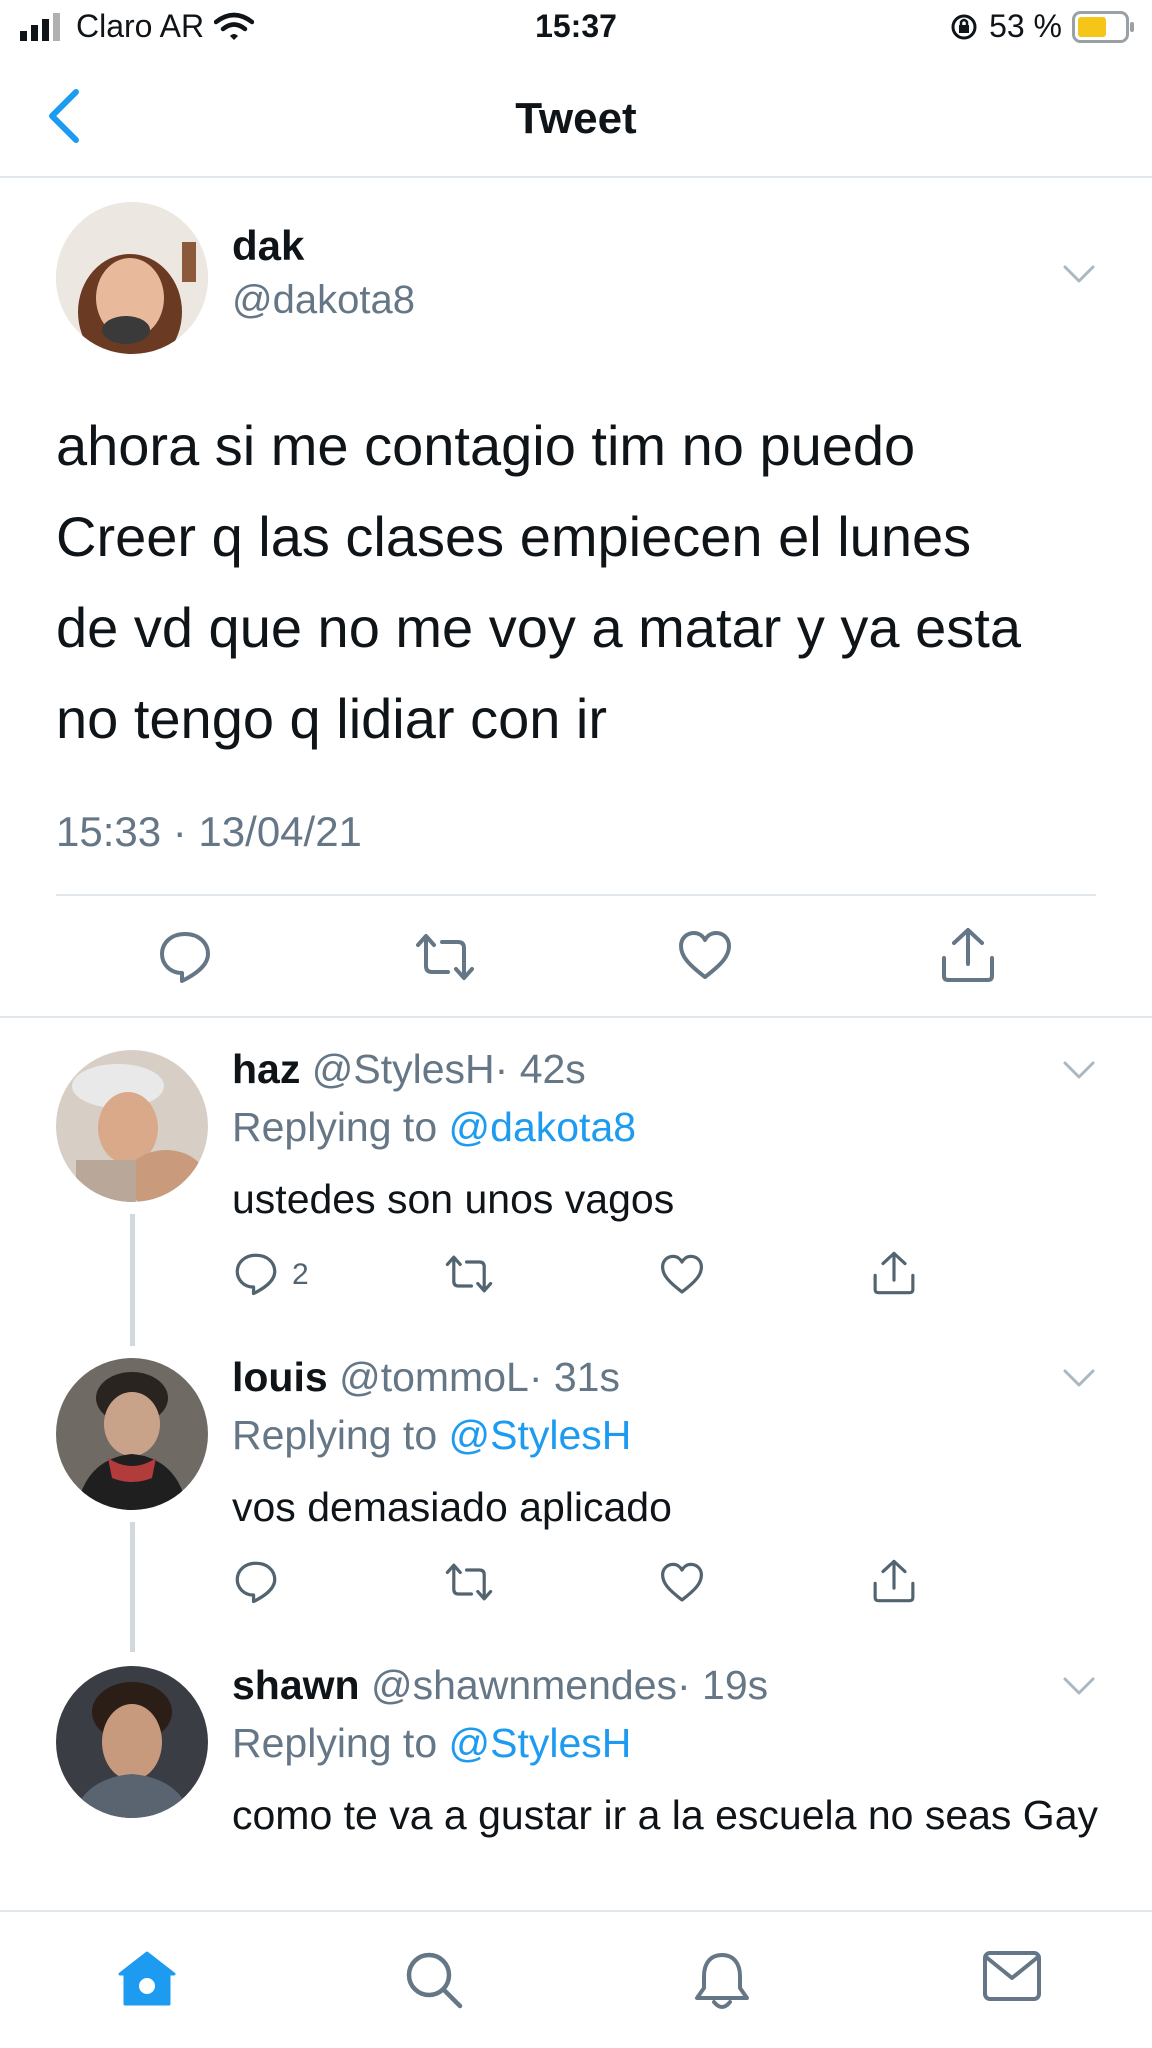 Image resolution: width=1152 pixels, height=2048 pixels. Describe the element at coordinates (574, 1377) in the screenshot. I see `reply-age: · 31s` at that location.